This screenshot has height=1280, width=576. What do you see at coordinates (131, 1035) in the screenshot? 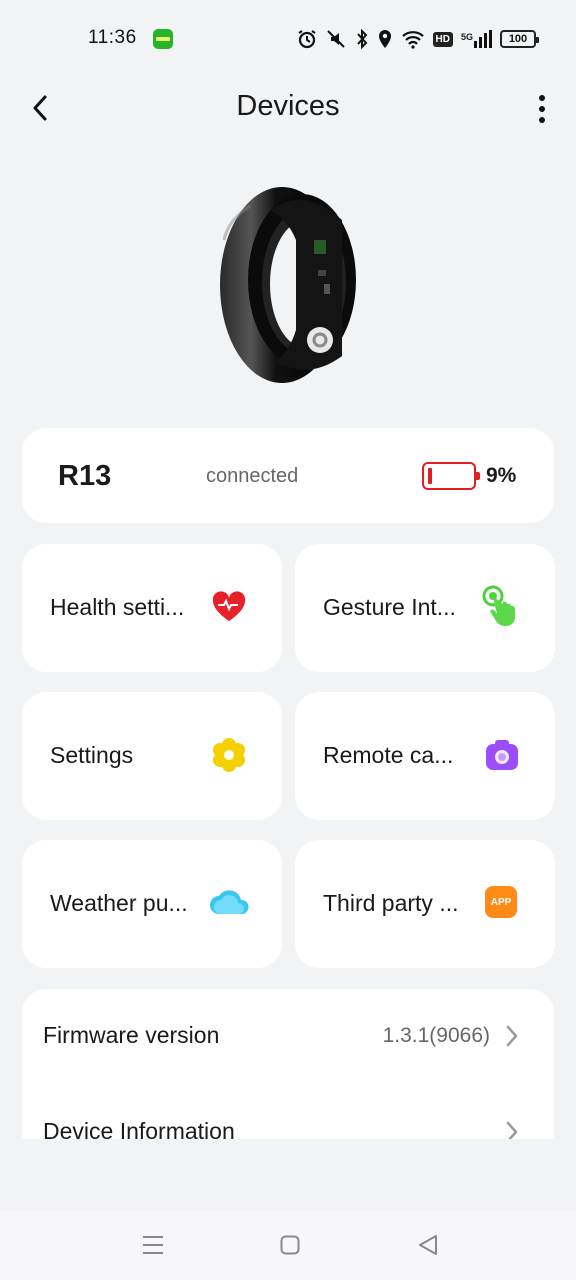
I see `row-label: Firmware version` at bounding box center [131, 1035].